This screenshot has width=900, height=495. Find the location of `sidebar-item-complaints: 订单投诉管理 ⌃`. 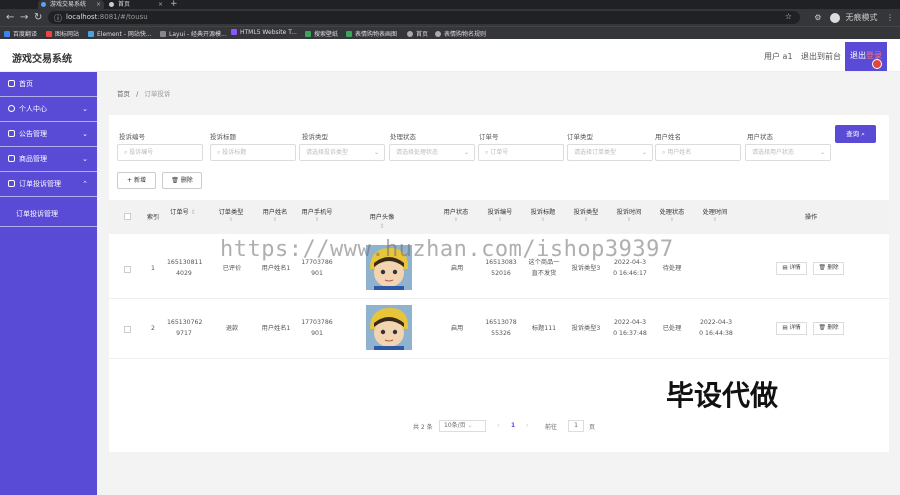

sidebar-item-complaints: 订单投诉管理 ⌃ is located at coordinates (48, 184).